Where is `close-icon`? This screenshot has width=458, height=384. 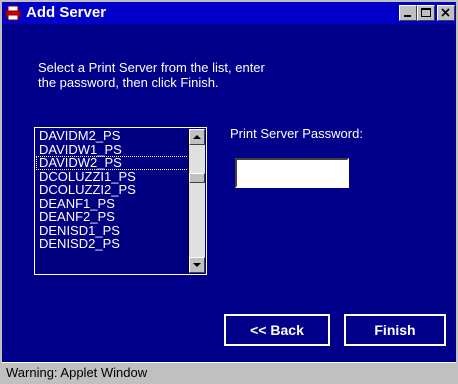 close-icon is located at coordinates (446, 13).